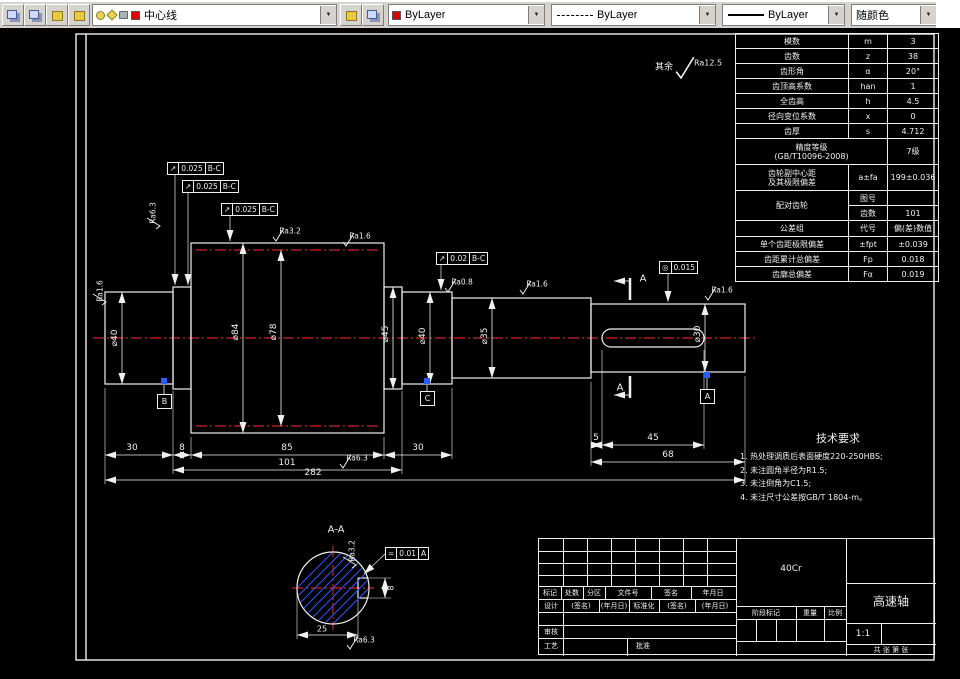 The image size is (960, 679). I want to click on tech-req-item: 2. 未注圆角半径为R1.5;, so click(784, 470).